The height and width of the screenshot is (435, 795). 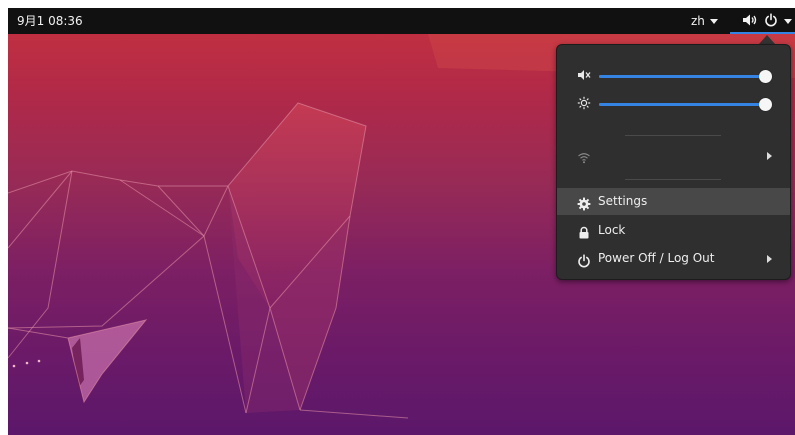 What do you see at coordinates (673, 155) in the screenshot?
I see `wifi-menu-item` at bounding box center [673, 155].